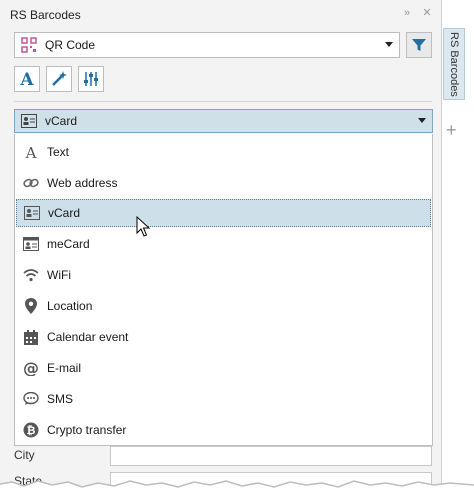  What do you see at coordinates (223, 121) in the screenshot?
I see `content-type-select: vCard` at bounding box center [223, 121].